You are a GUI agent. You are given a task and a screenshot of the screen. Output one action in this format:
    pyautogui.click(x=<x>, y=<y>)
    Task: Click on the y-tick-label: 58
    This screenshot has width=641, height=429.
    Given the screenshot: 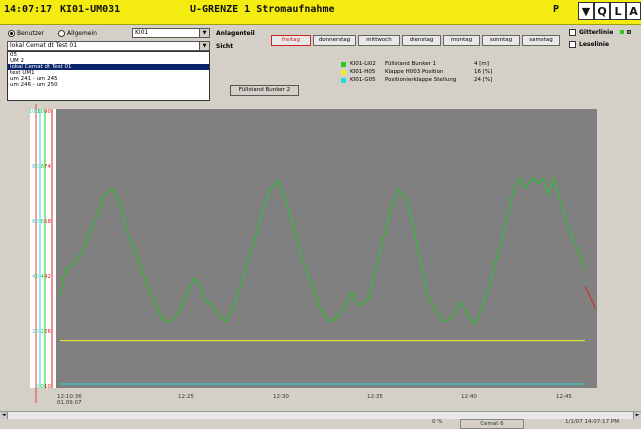 What is the action you would take?
    pyautogui.click(x=47, y=222)
    